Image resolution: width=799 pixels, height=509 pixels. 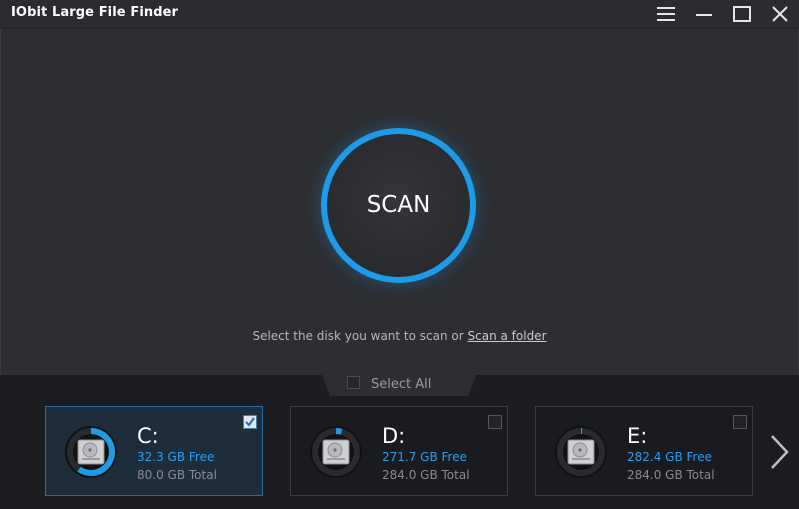 I want to click on minimize-icon, so click(x=704, y=14).